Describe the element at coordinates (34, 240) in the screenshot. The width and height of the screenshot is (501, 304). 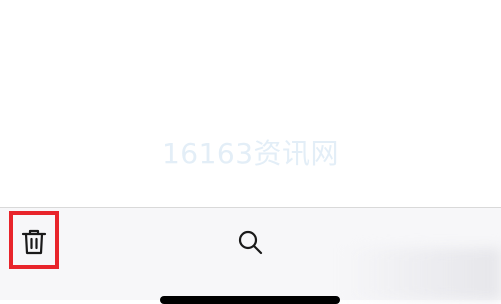
I see `highlight-box` at that location.